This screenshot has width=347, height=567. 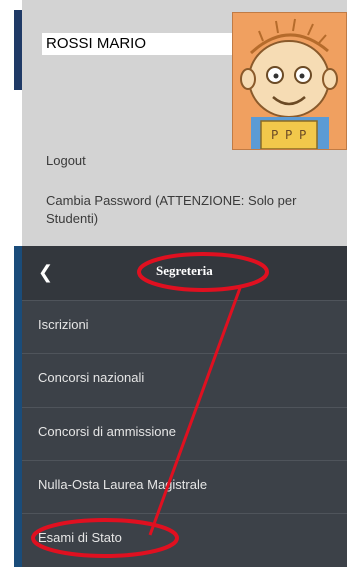 I want to click on menu-item-concorsi-ammissione: Concorsi di ammissione, so click(x=184, y=433).